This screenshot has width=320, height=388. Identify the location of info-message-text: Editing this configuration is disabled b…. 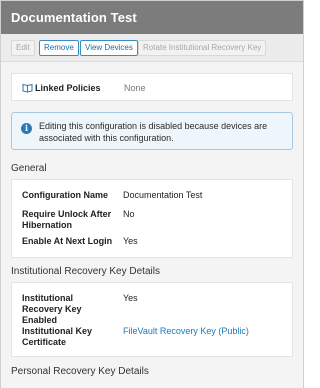
(153, 132).